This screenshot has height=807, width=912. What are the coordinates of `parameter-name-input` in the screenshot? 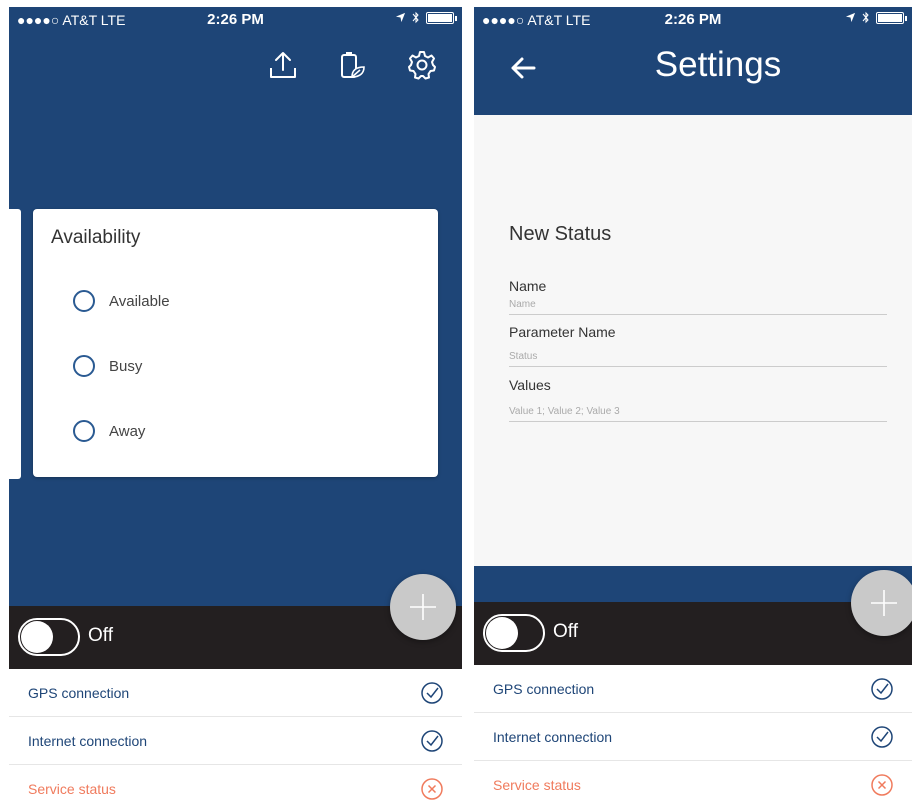 It's located at (698, 358).